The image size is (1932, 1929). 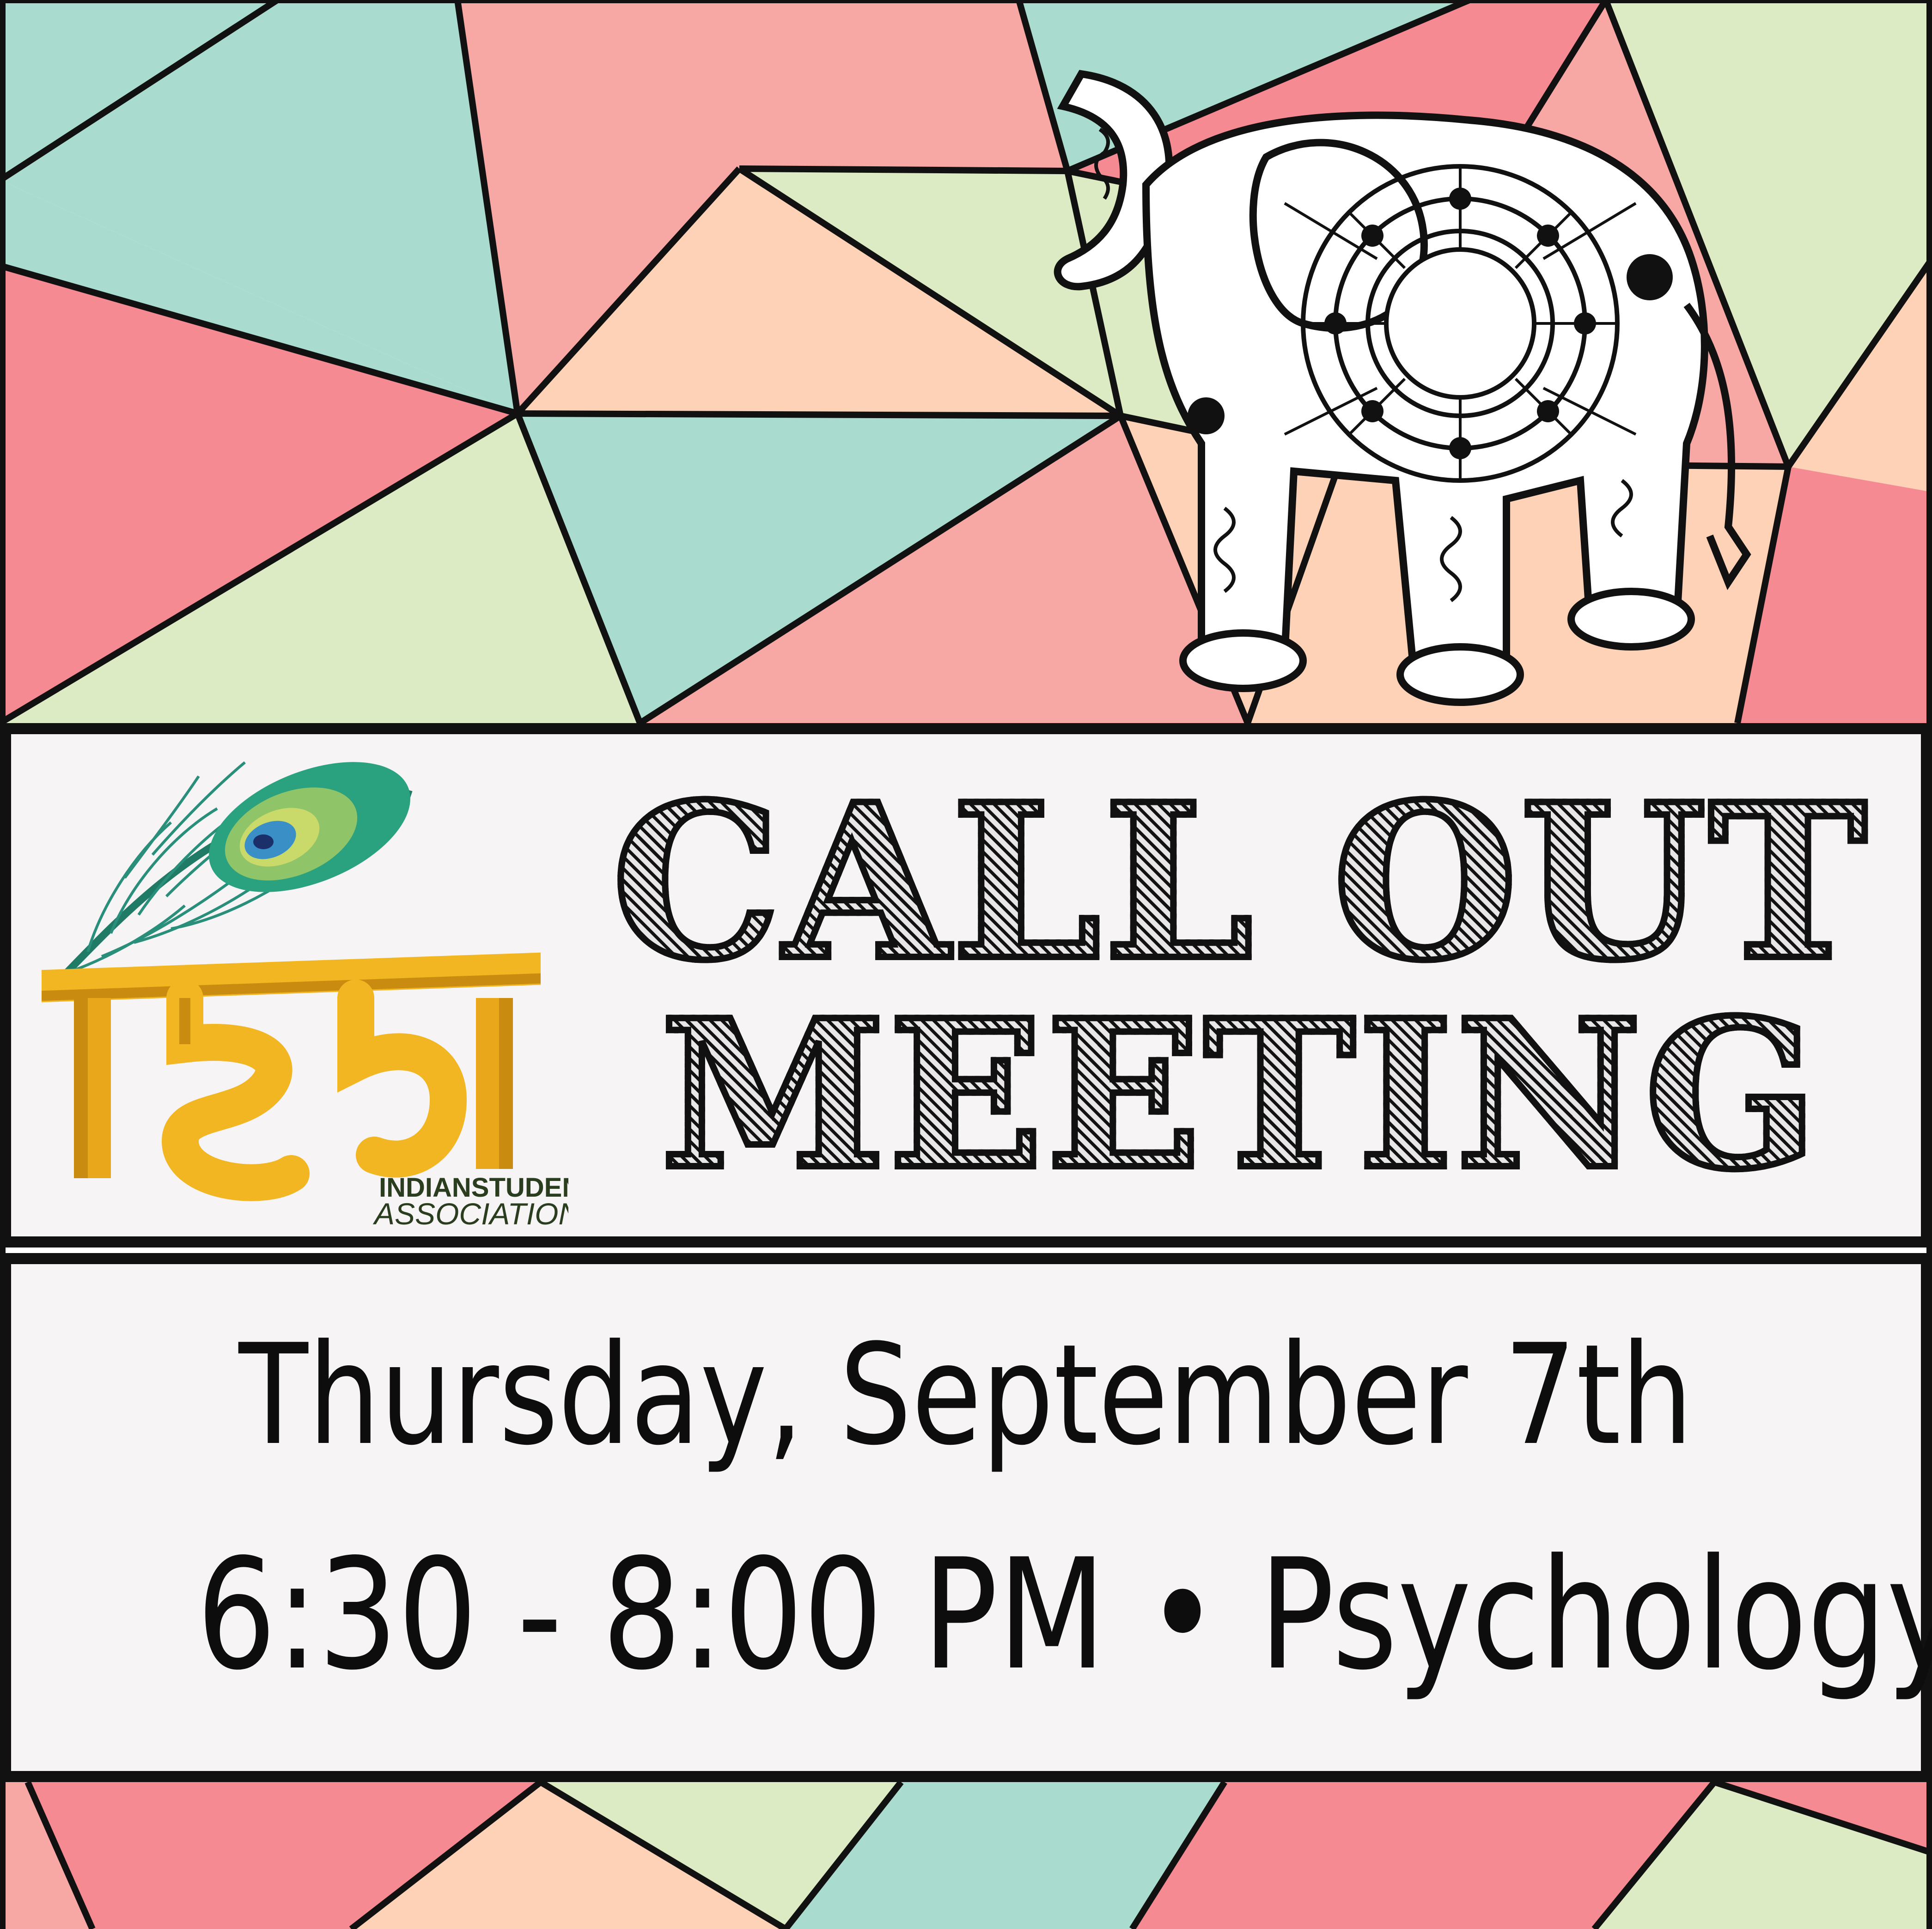 What do you see at coordinates (231, 876) in the screenshot?
I see `peacock-feather-icon` at bounding box center [231, 876].